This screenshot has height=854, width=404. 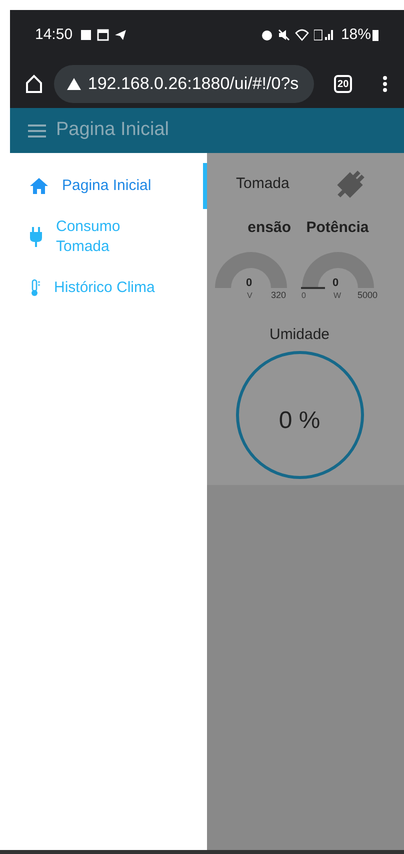 What do you see at coordinates (375, 35) in the screenshot?
I see `battery-icon` at bounding box center [375, 35].